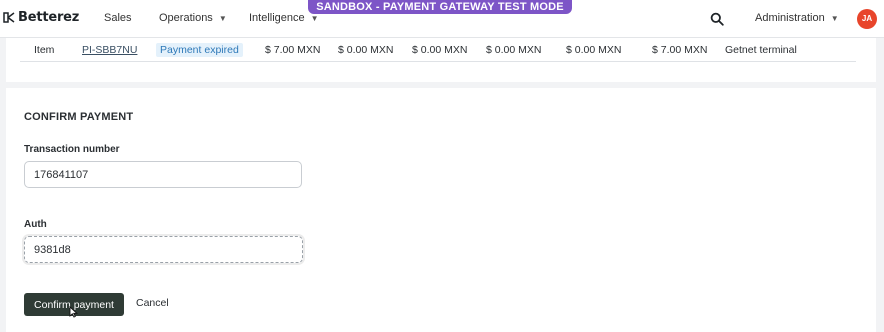 Image resolution: width=884 pixels, height=332 pixels. Describe the element at coordinates (79, 117) in the screenshot. I see `section-title: CONFIRM PAYMENT` at that location.